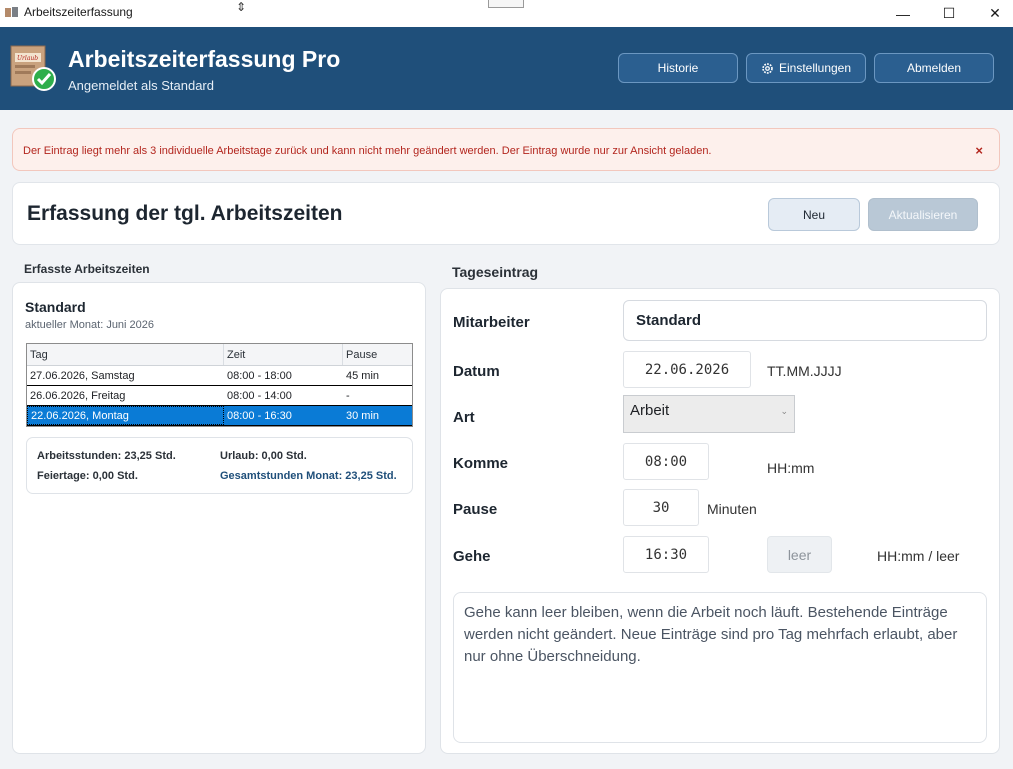 Image resolution: width=1013 pixels, height=769 pixels. I want to click on column-header-time: Zeit, so click(283, 354).